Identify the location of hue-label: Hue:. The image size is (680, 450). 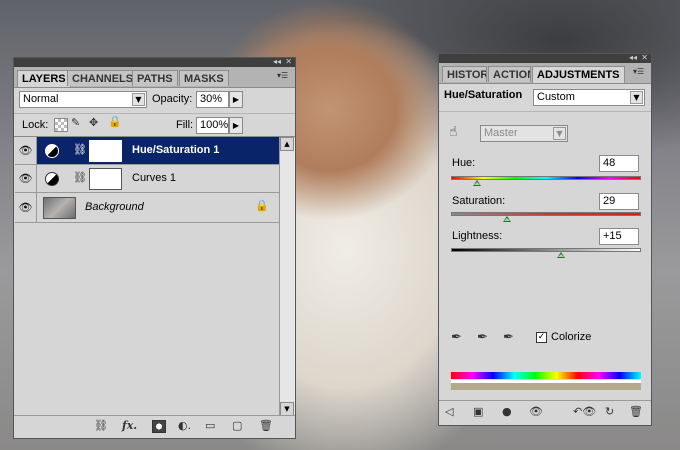
(464, 163).